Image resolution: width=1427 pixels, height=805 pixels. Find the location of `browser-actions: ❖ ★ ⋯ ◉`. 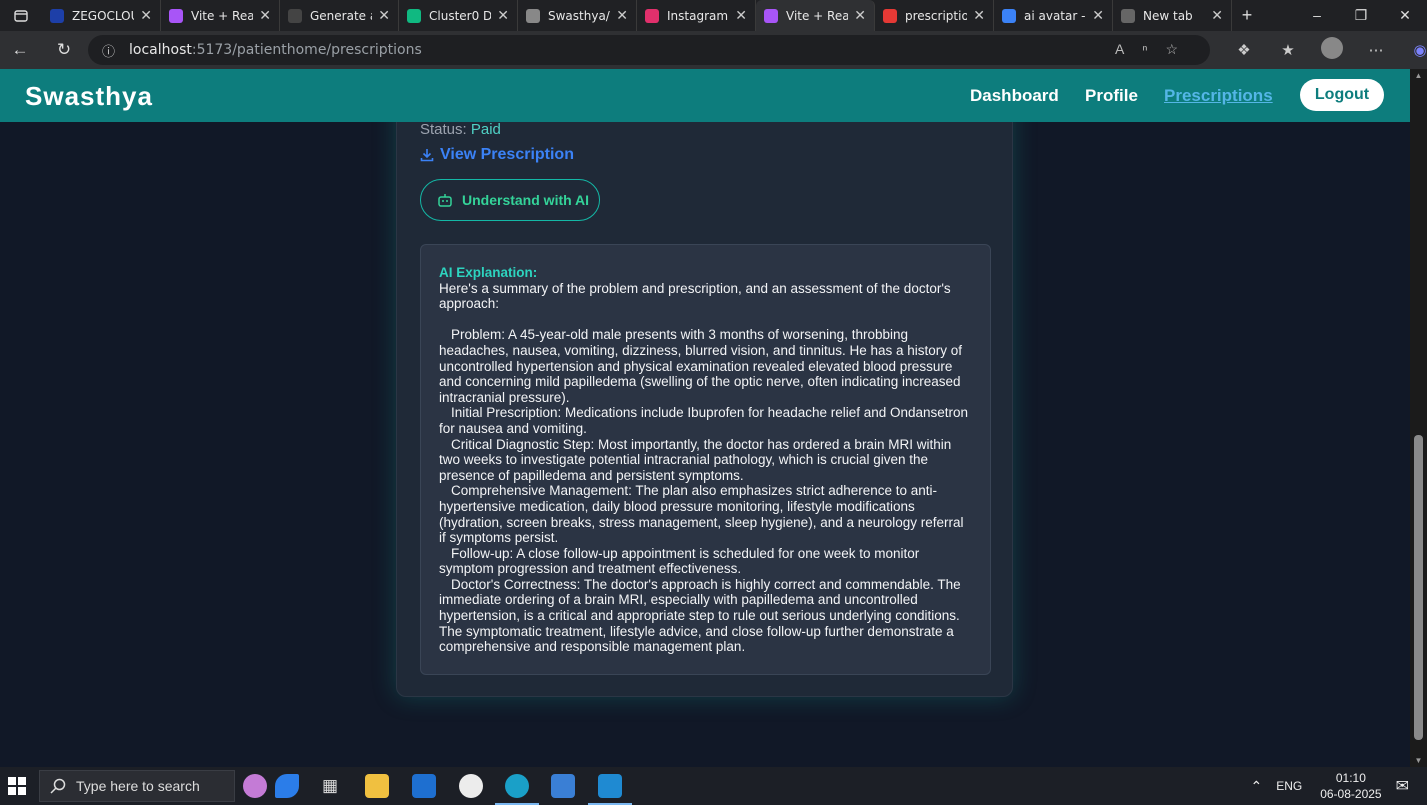

browser-actions: ❖ ★ ⋯ ◉ is located at coordinates (1324, 50).